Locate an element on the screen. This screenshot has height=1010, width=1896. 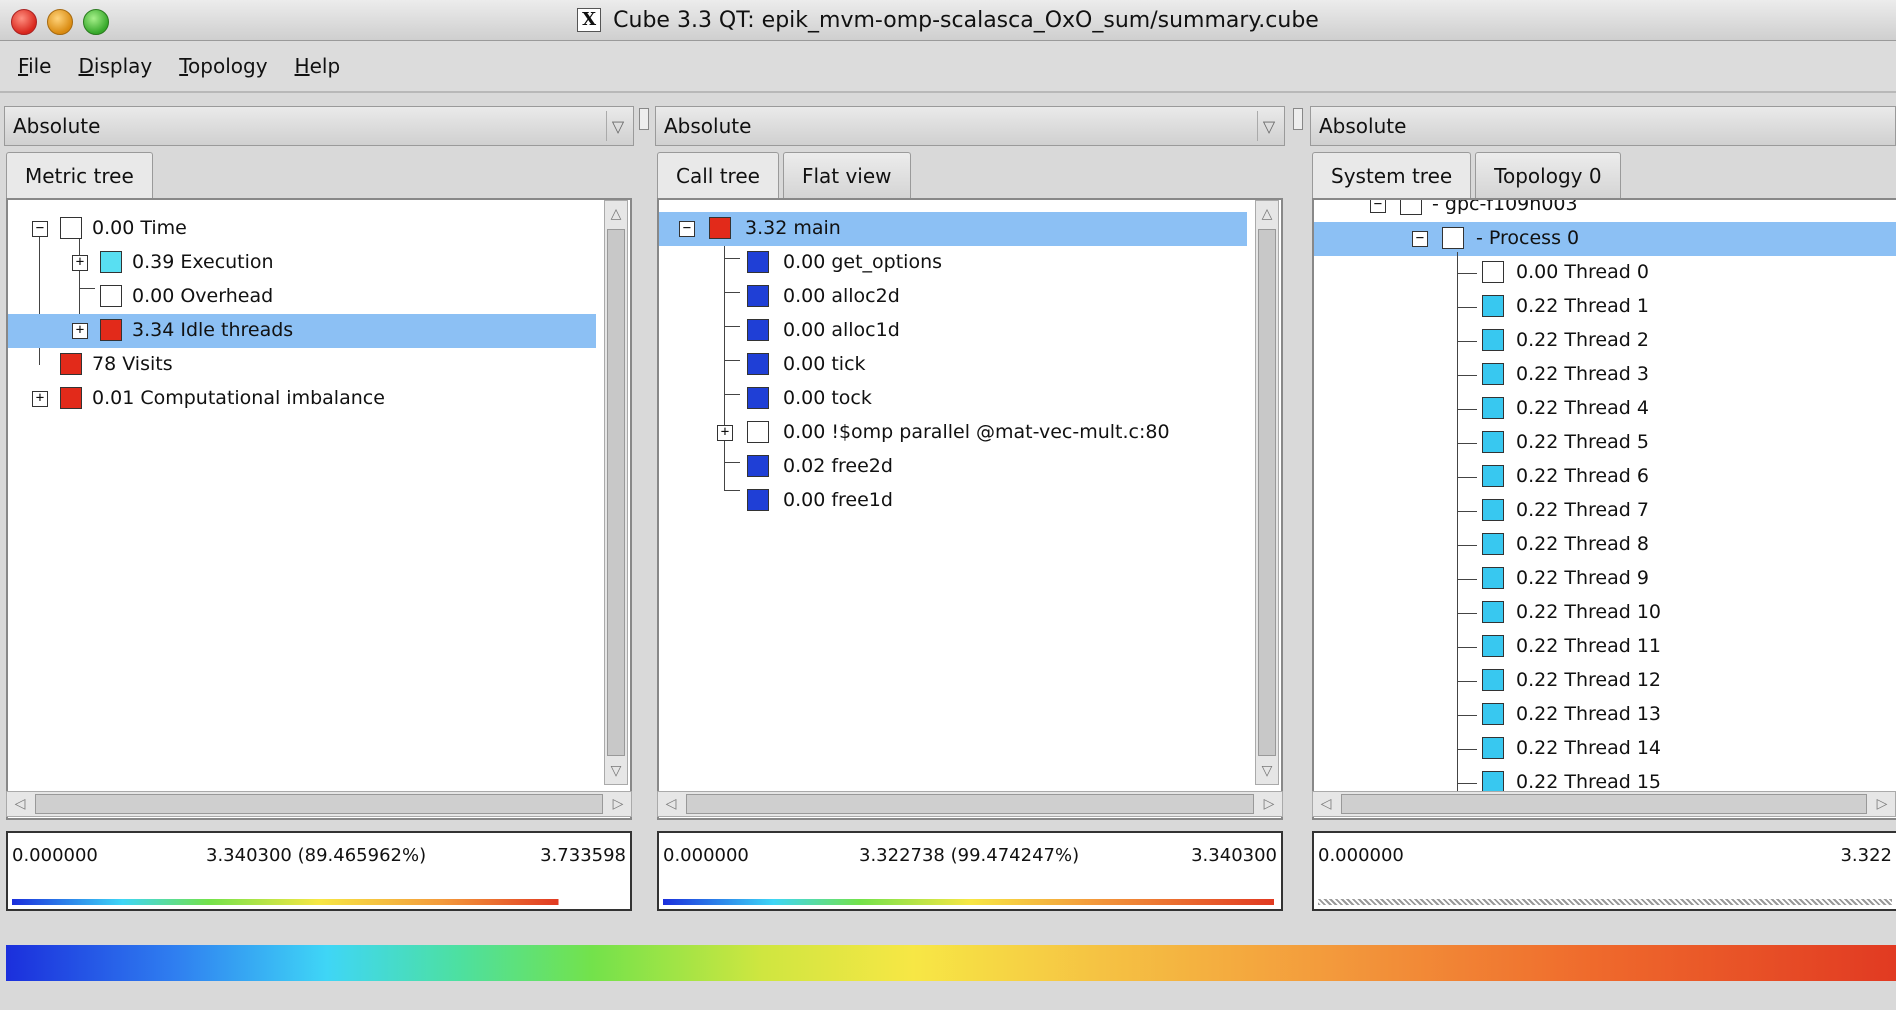
call-row-free2d: 0.02 free2d is located at coordinates (970, 467).